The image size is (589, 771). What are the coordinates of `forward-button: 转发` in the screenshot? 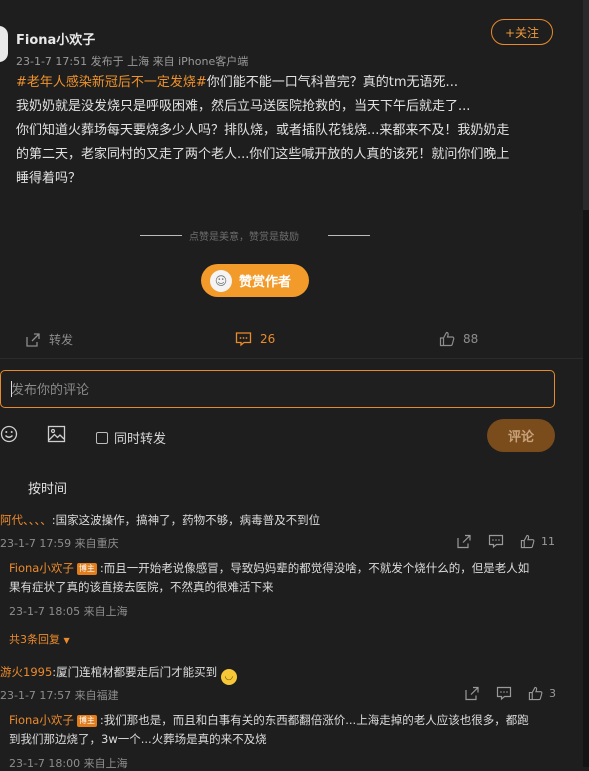 It's located at (49, 339).